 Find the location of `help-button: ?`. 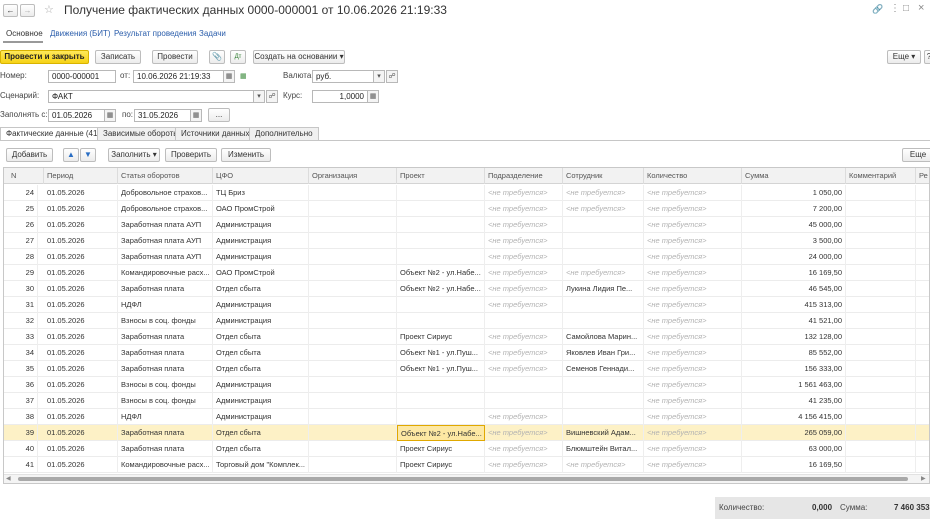

help-button: ? is located at coordinates (927, 57).